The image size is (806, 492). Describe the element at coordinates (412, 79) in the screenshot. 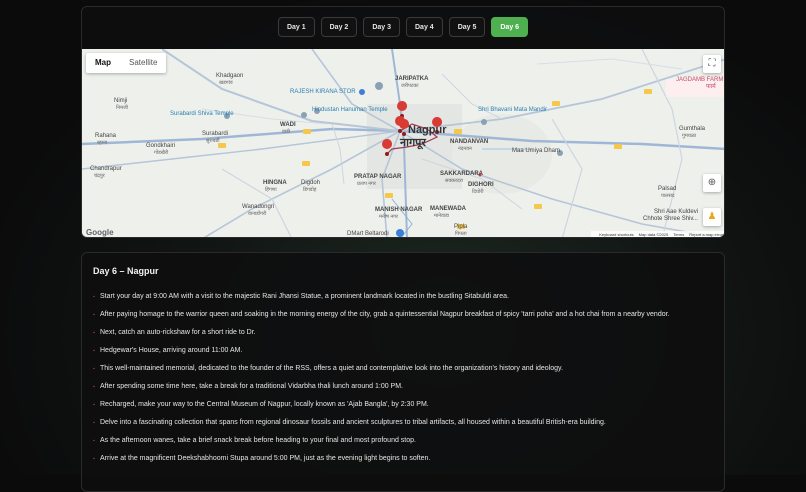

I see `map-label: JARIPATKA` at that location.